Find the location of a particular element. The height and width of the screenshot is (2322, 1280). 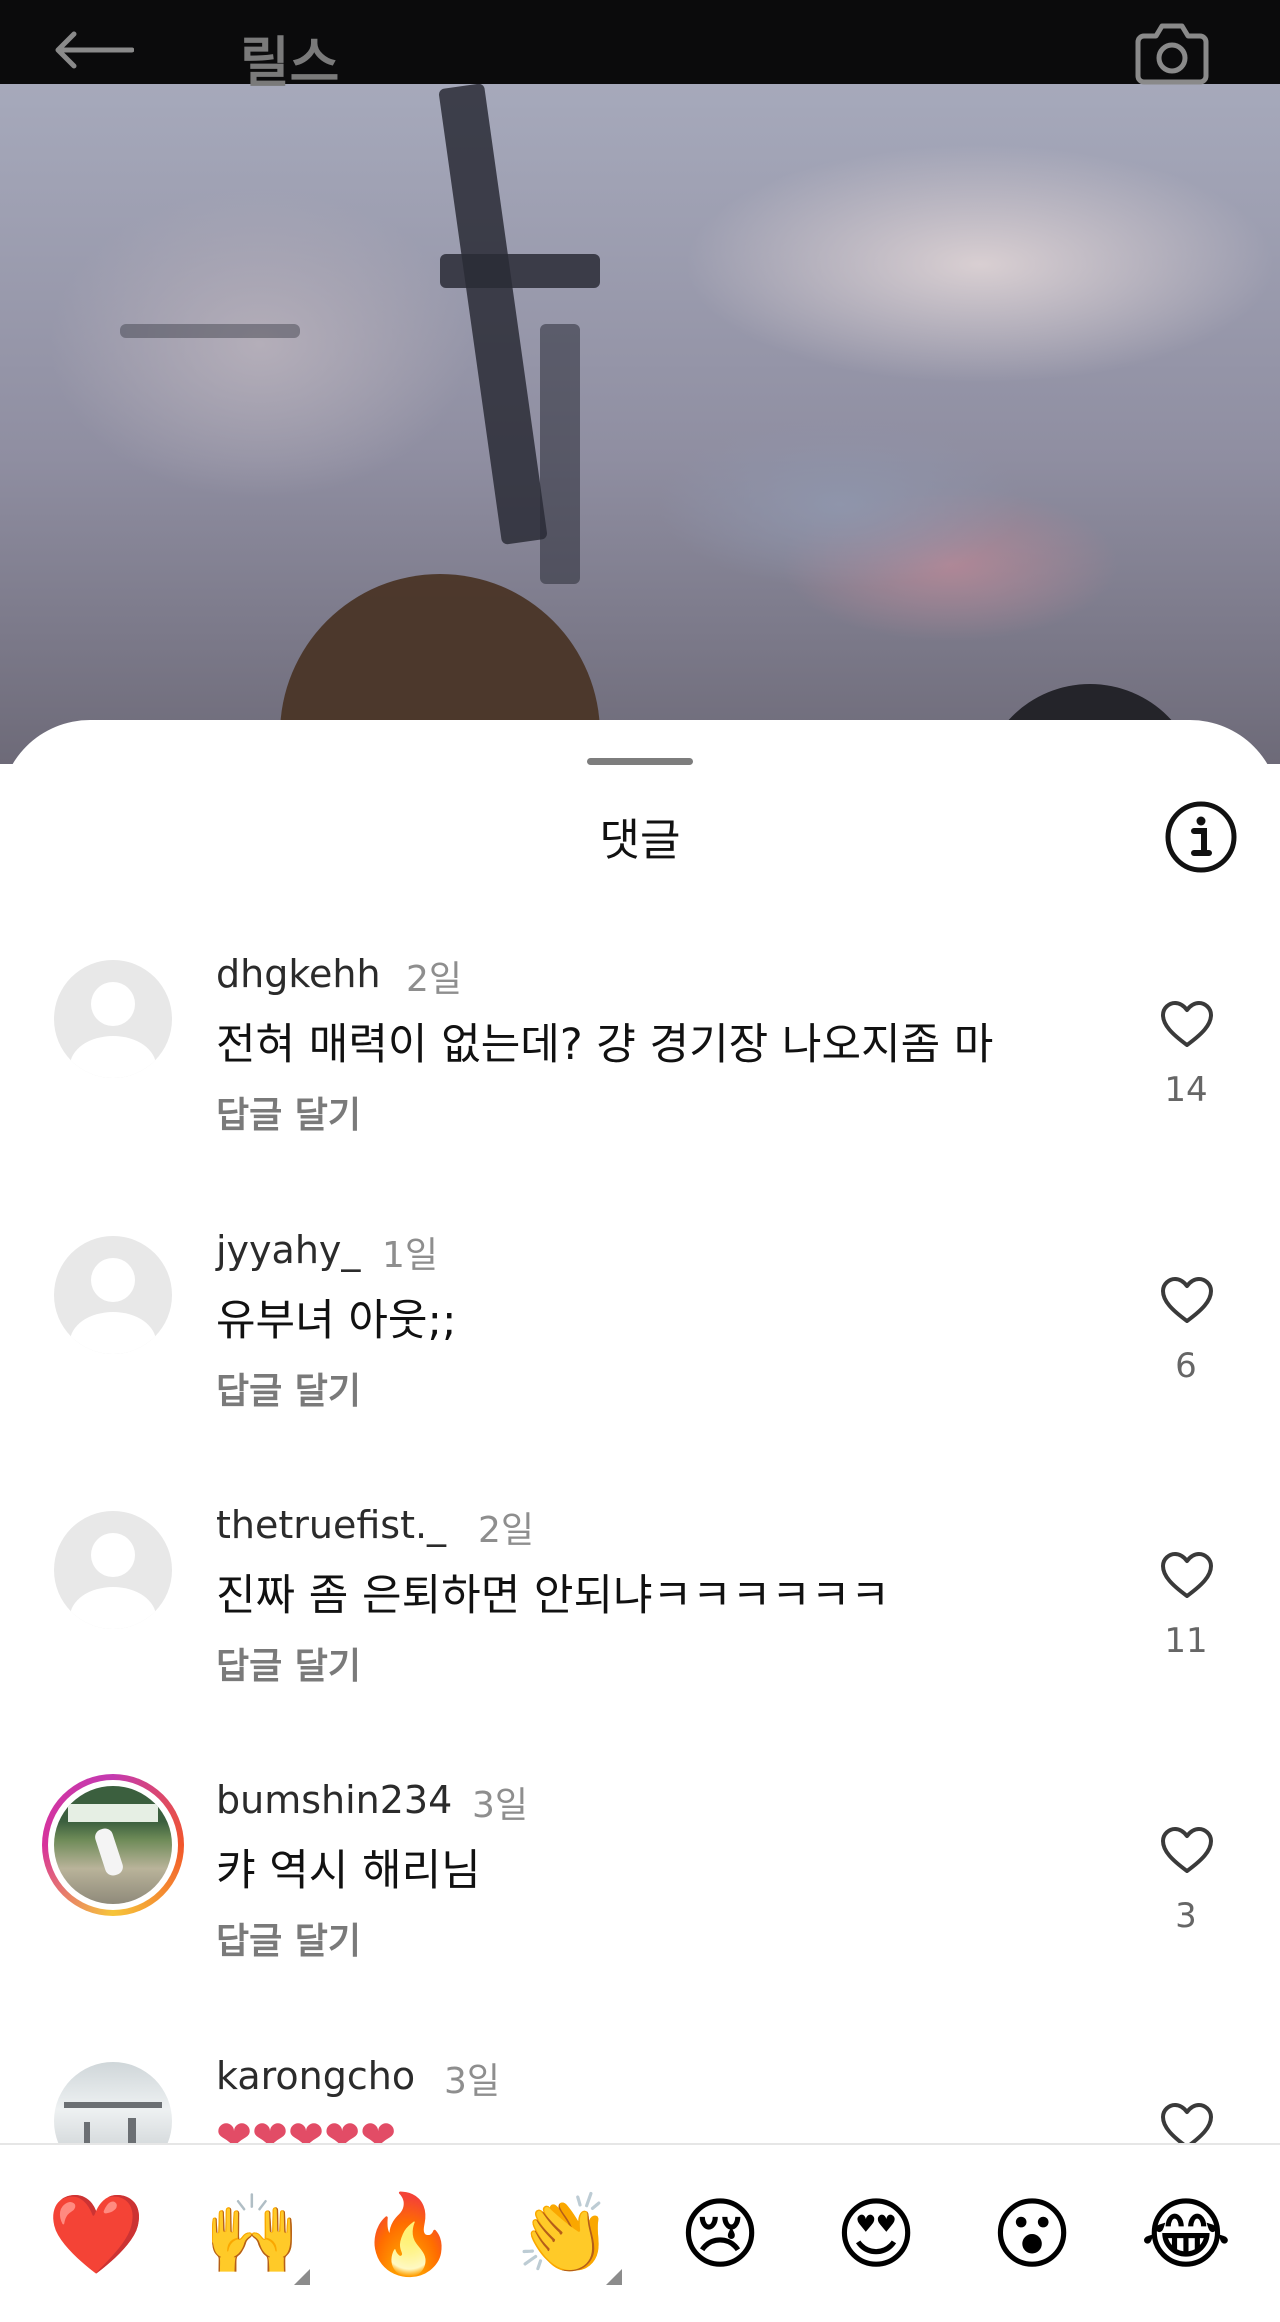

comment-username: jyyahy_ is located at coordinates (288, 1250).